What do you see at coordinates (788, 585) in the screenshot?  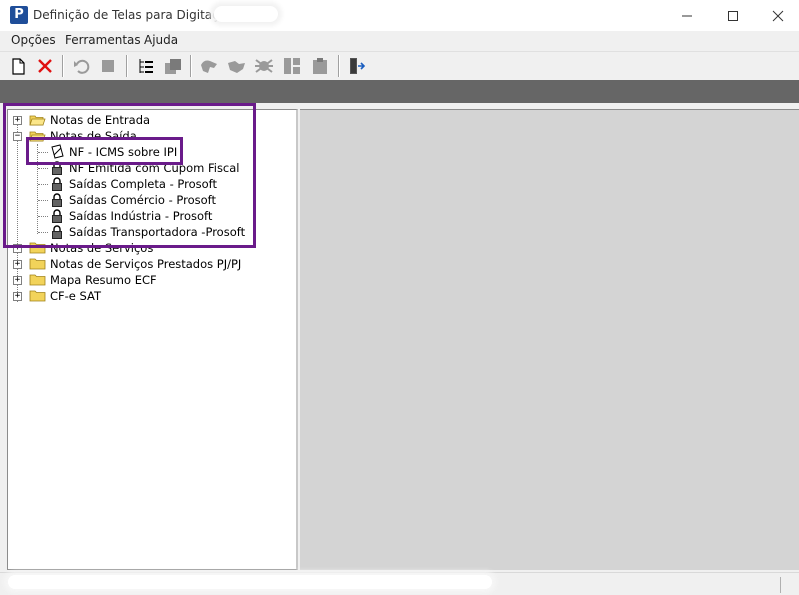 I see `resize-grip-icon` at bounding box center [788, 585].